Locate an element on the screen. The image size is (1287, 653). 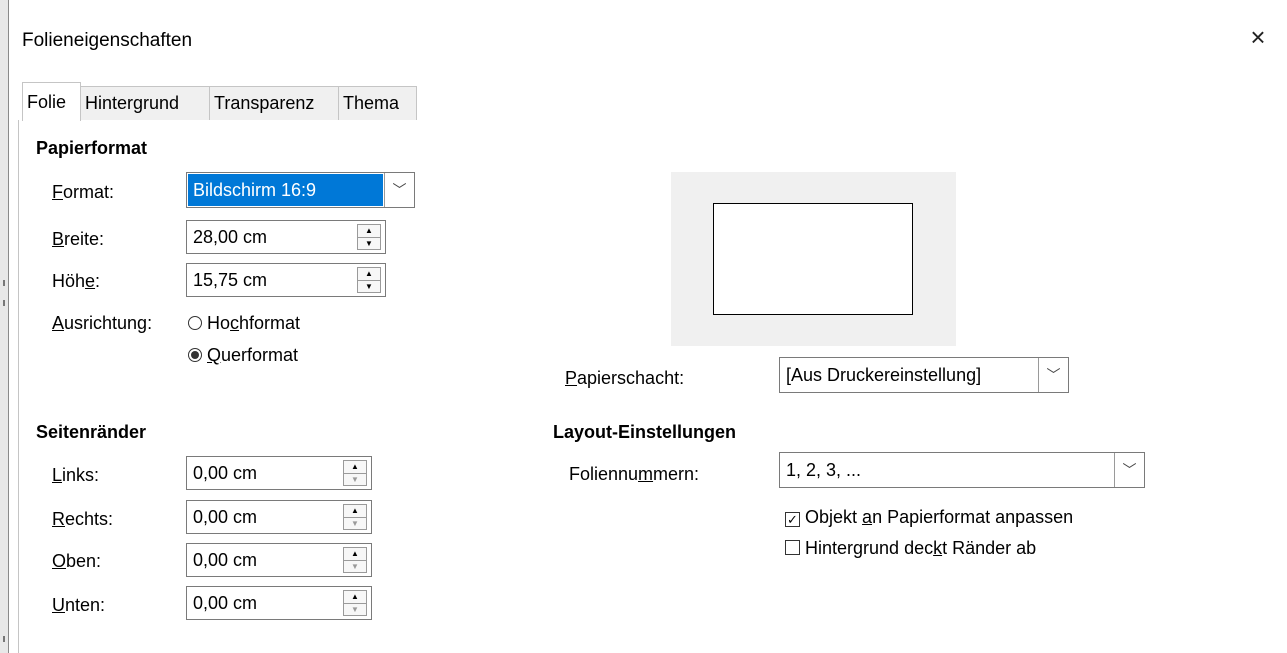
format-label: Format: is located at coordinates (83, 192).